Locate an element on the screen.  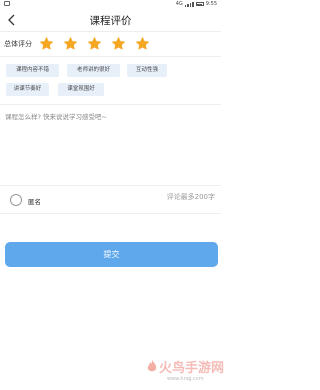
nav-bar: 课程评价 is located at coordinates (110, 20).